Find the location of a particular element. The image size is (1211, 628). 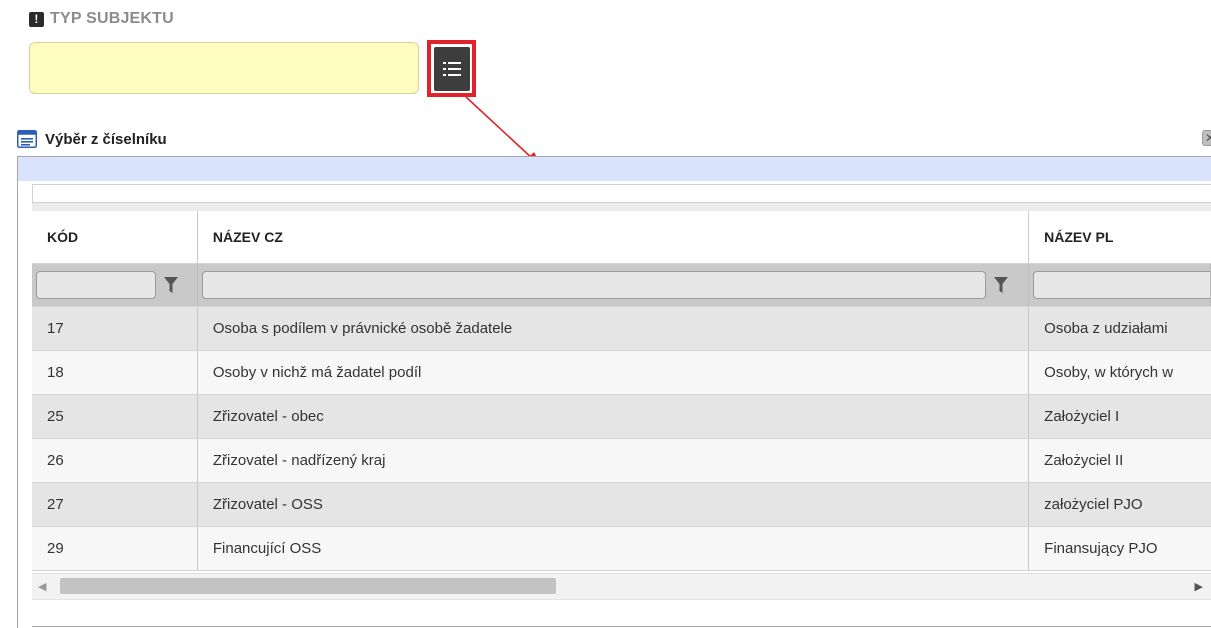

scrollbar-thumb is located at coordinates (308, 586).